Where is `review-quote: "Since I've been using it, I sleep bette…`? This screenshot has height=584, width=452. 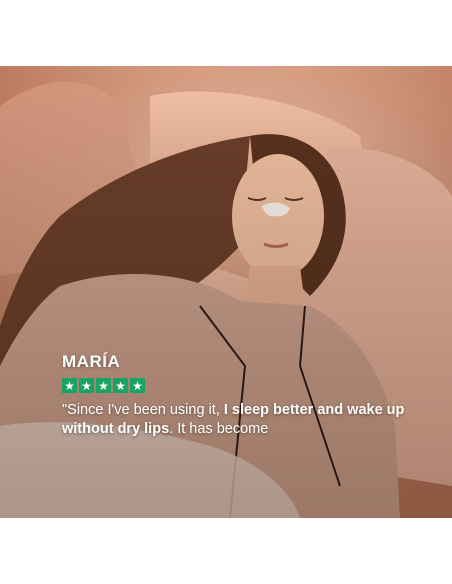 review-quote: "Since I've been using it, I sleep bette… is located at coordinates (242, 420).